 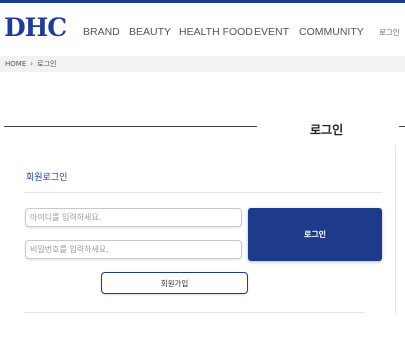 I want to click on dhc-logo: DHC, so click(x=35, y=27).